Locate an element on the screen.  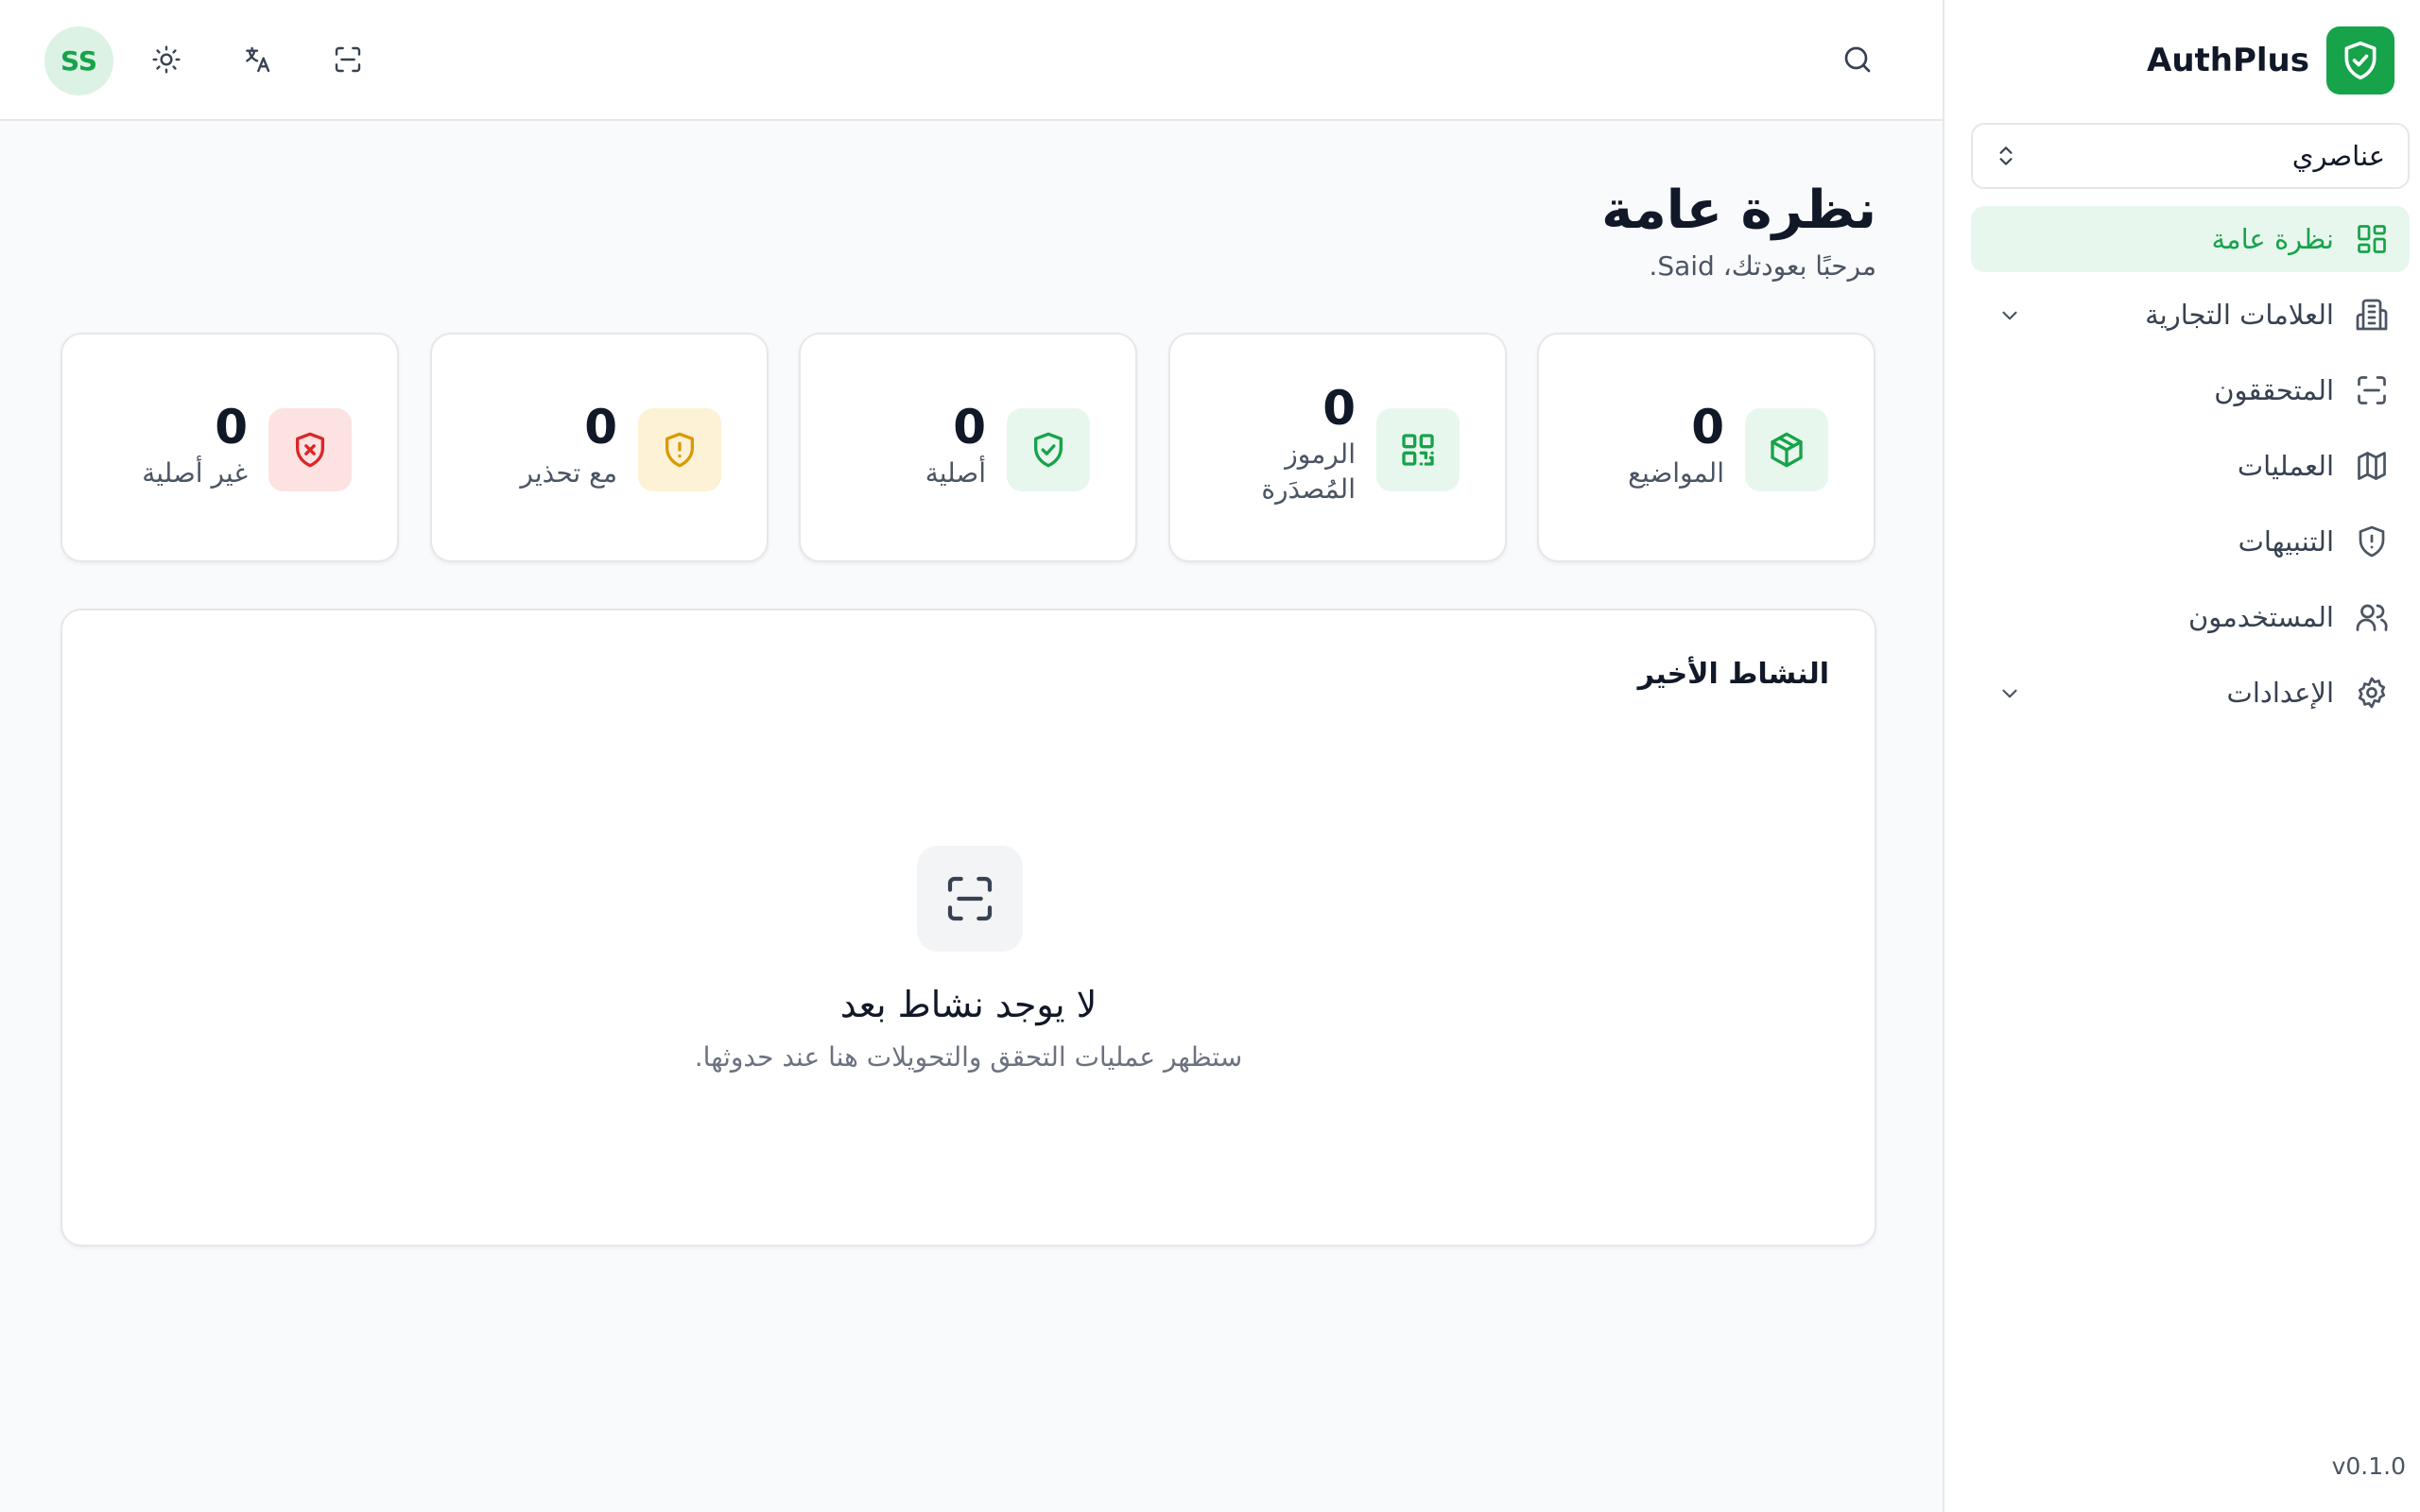
building-icon is located at coordinates (2372, 315).